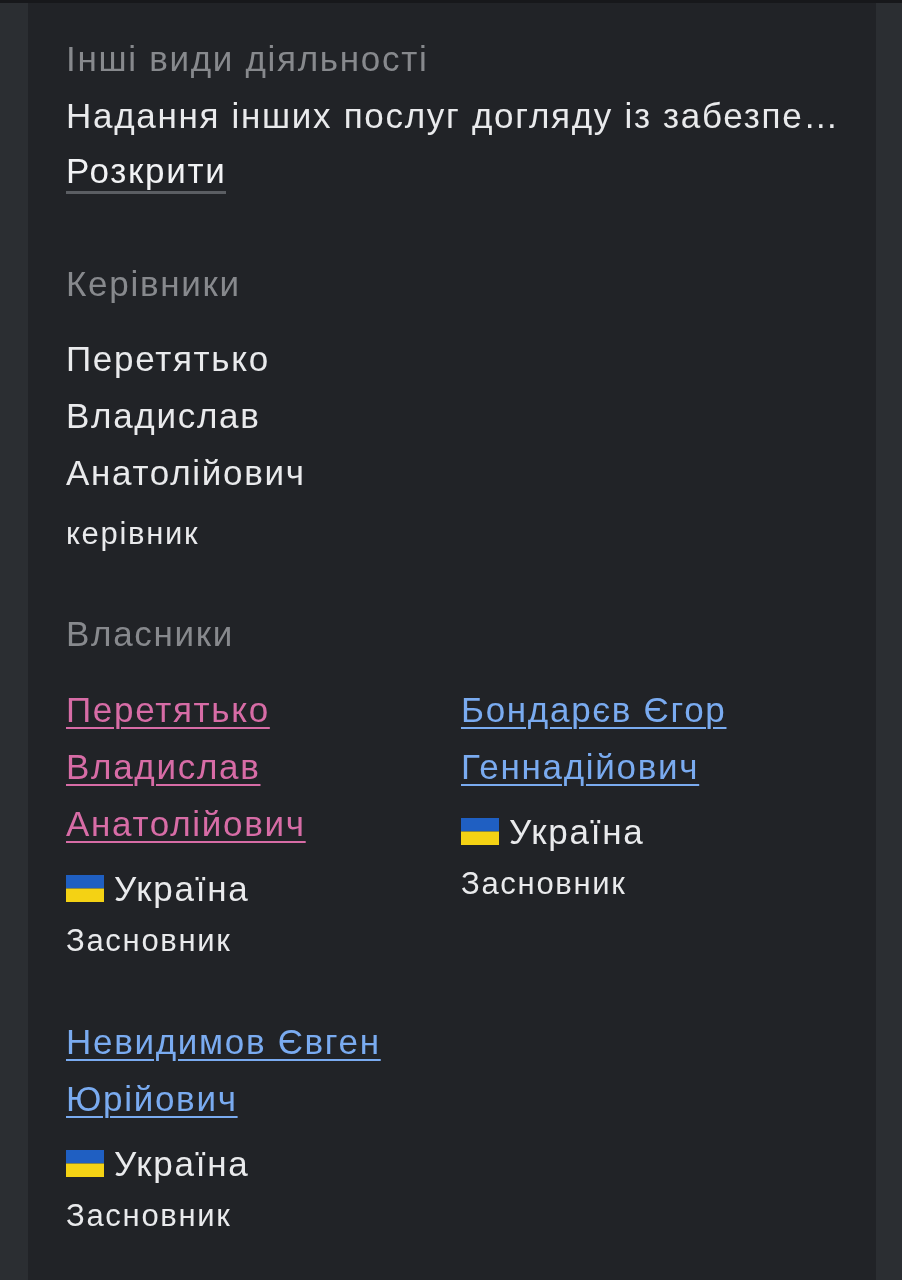  I want to click on section-title: Керівники, so click(153, 284).